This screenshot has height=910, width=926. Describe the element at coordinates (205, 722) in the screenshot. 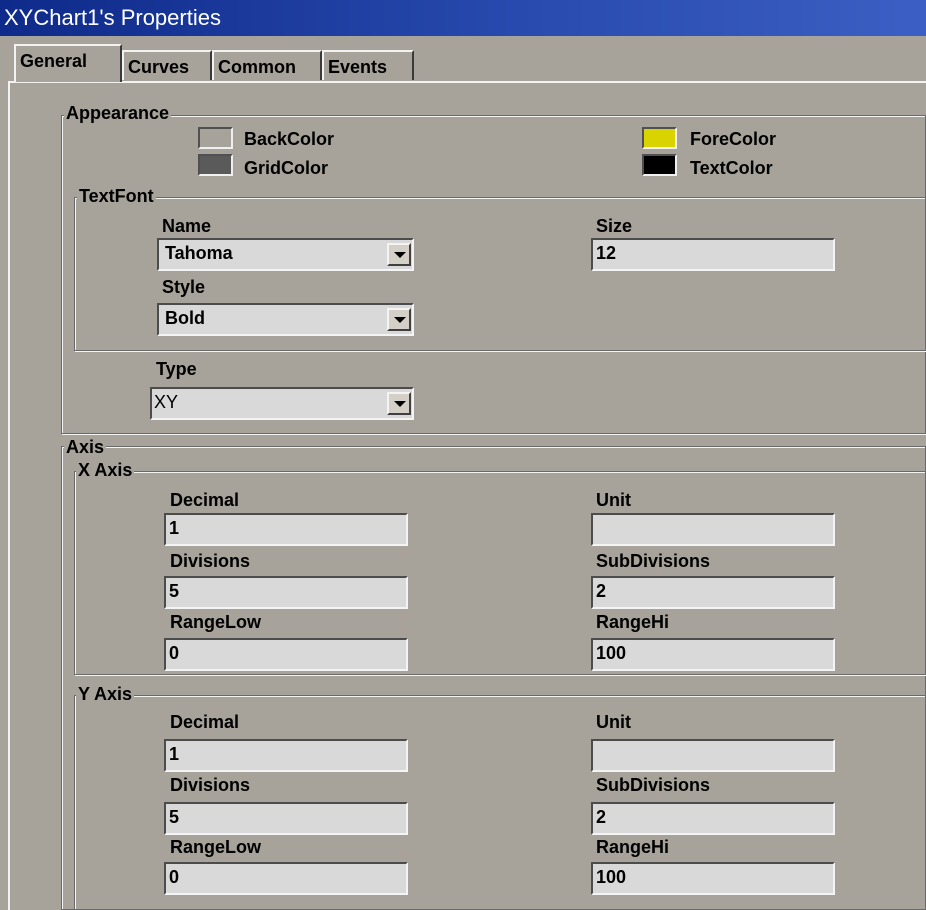

I see `y-decimal-label: Decimal` at that location.